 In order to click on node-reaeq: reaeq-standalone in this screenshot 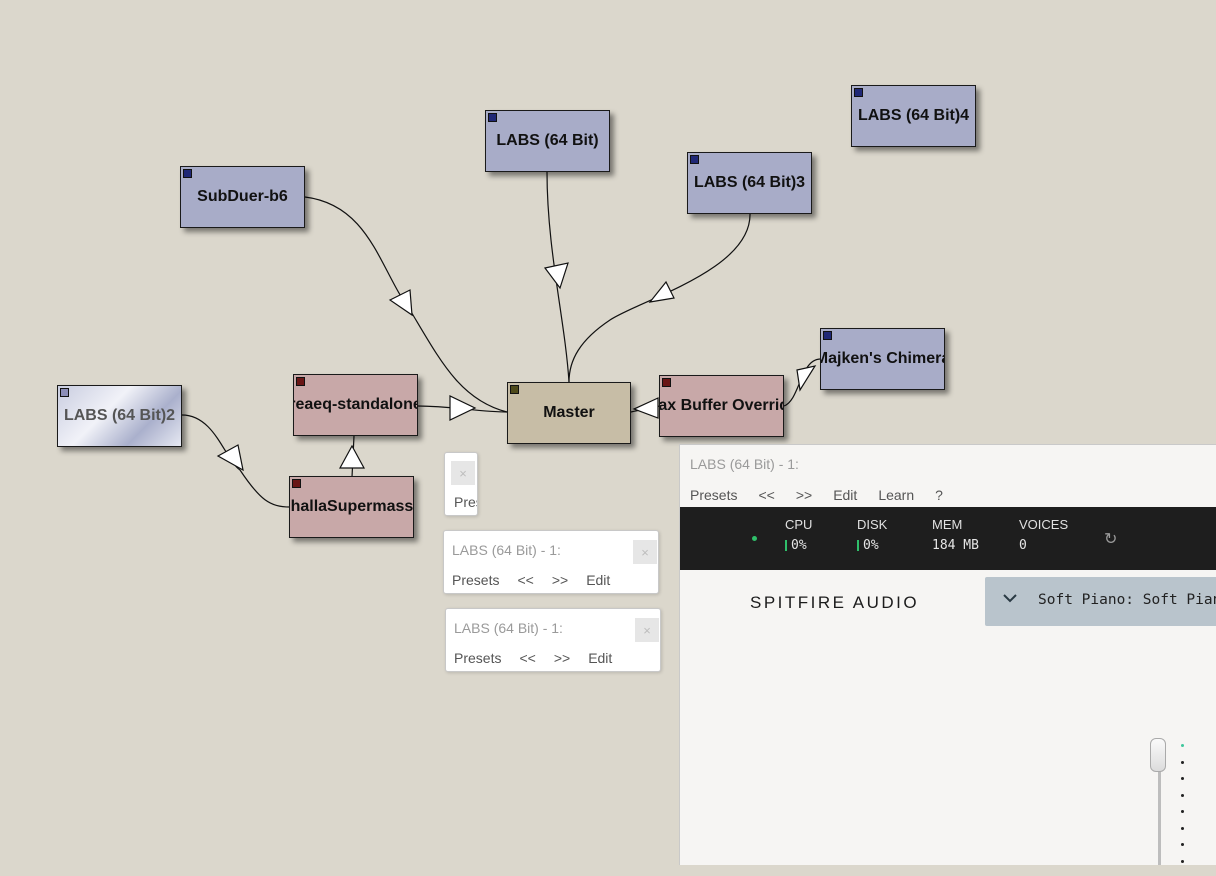, I will do `click(355, 405)`.